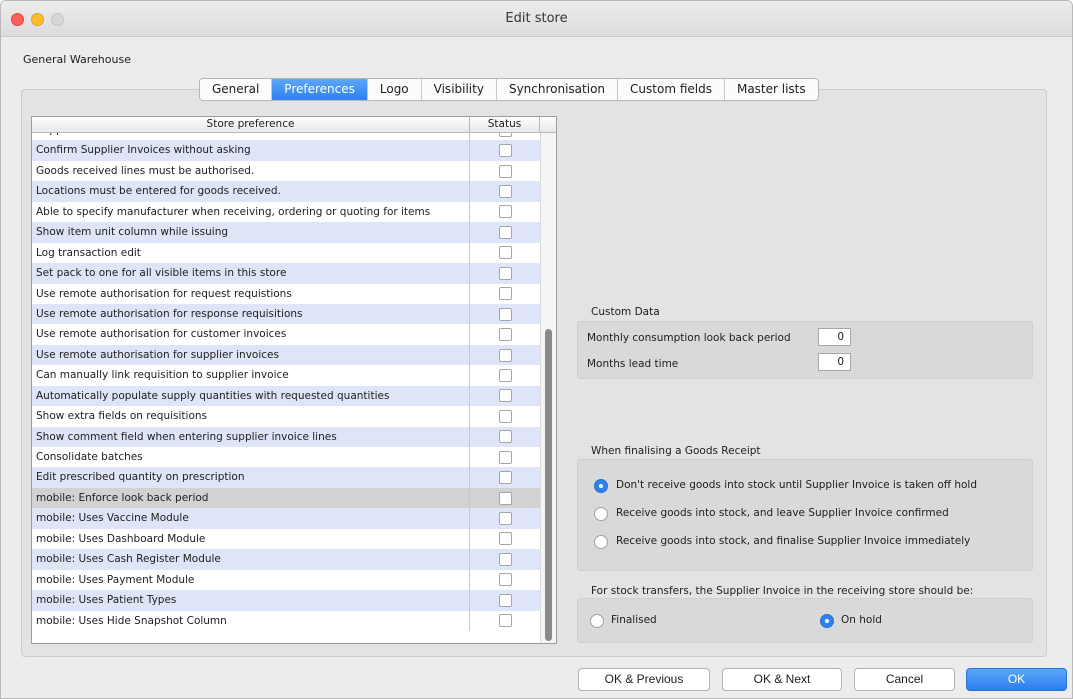 This screenshot has height=699, width=1073. I want to click on ok-next-button: OK & Next, so click(782, 679).